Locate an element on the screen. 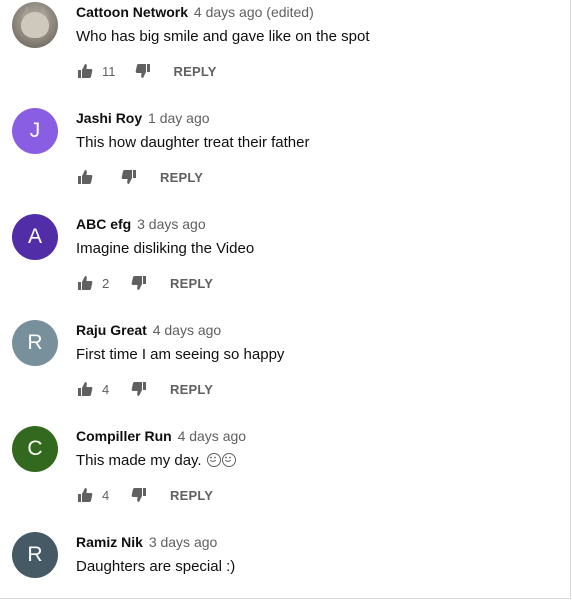 The width and height of the screenshot is (572, 600). comment-header: Raju Great 4 days ago is located at coordinates (148, 330).